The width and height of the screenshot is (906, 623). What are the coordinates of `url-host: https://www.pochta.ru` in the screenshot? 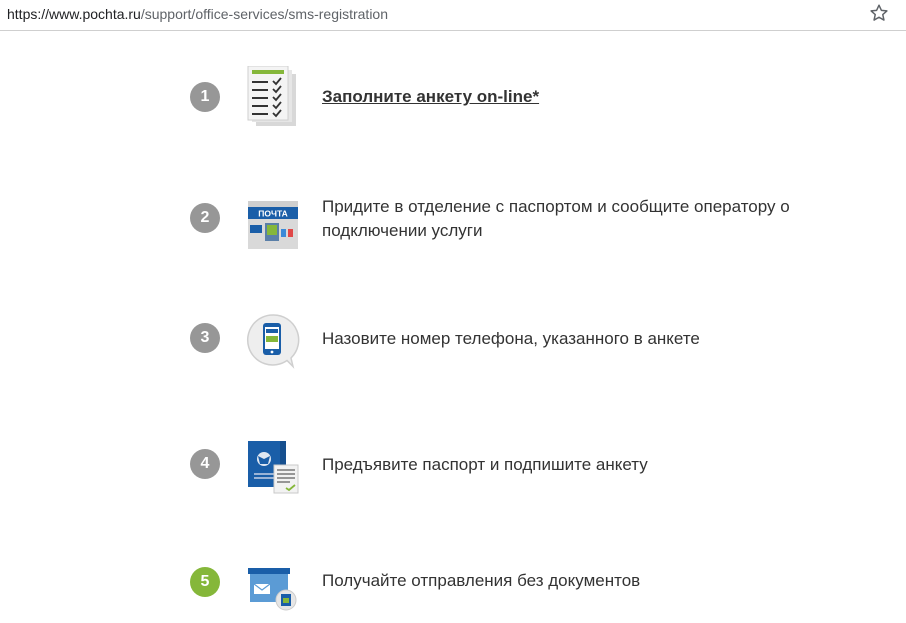 It's located at (74, 14).